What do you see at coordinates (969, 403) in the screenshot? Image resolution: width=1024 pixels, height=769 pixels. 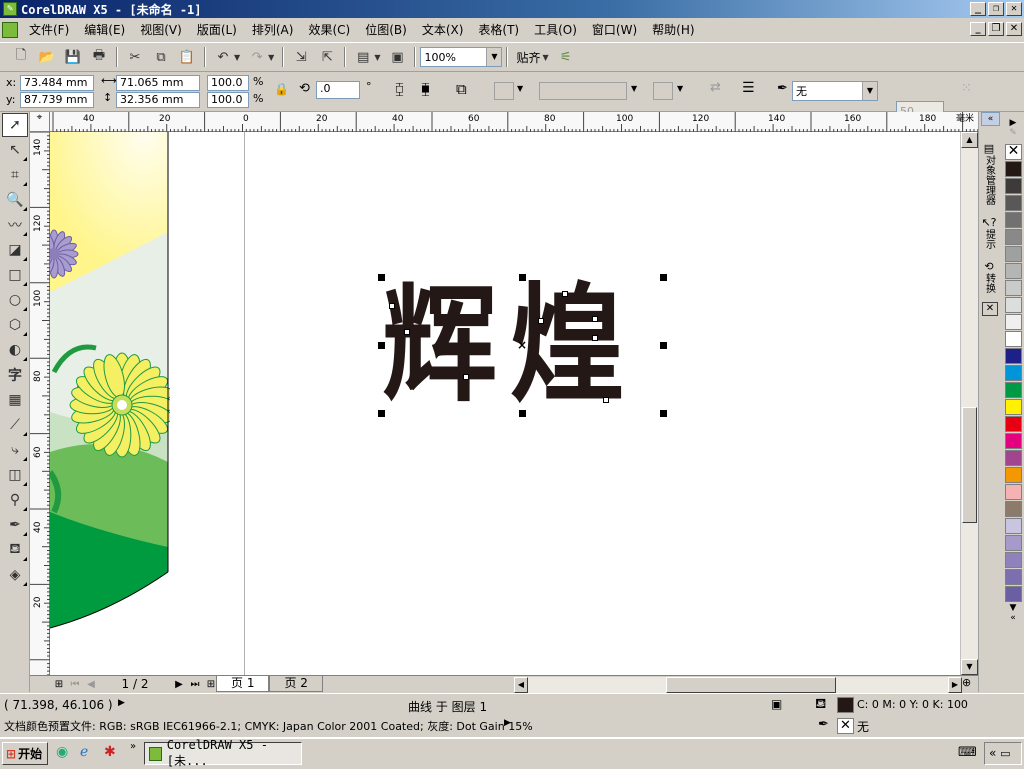 I see `vertical-scrollbar: ▲ ▼` at bounding box center [969, 403].